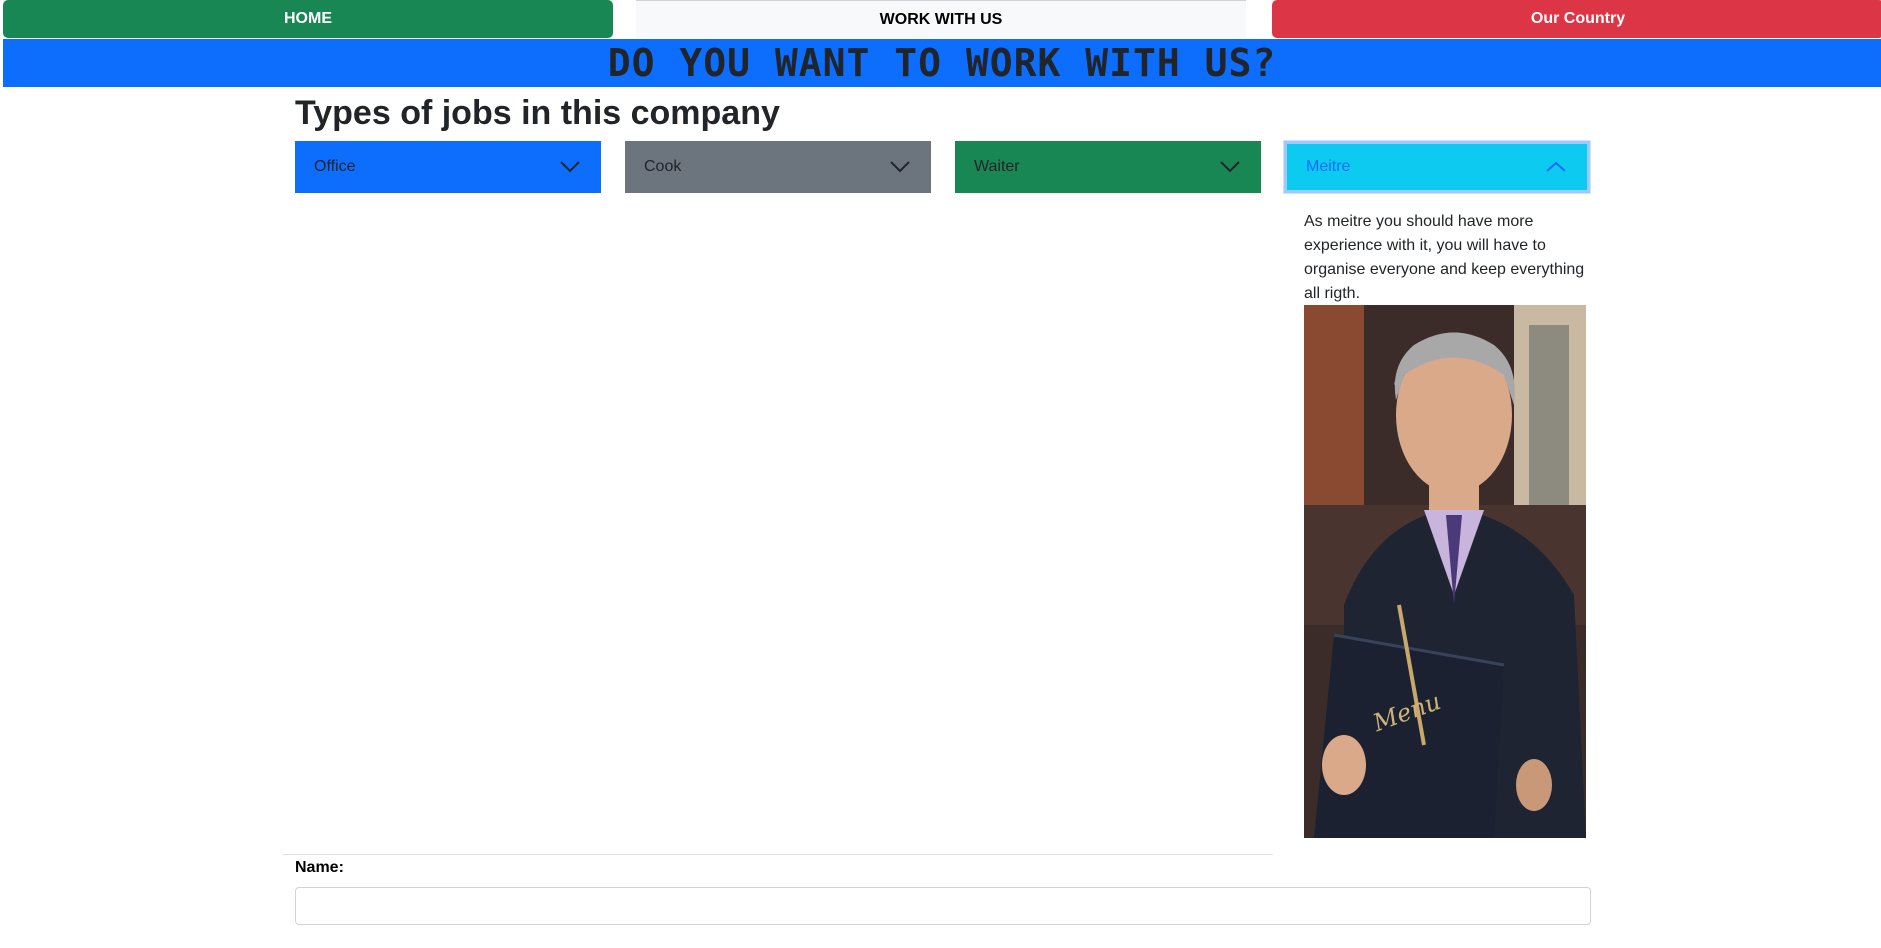 The image size is (1881, 948). What do you see at coordinates (1445, 571) in the screenshot?
I see `meitre-photo: Menu` at bounding box center [1445, 571].